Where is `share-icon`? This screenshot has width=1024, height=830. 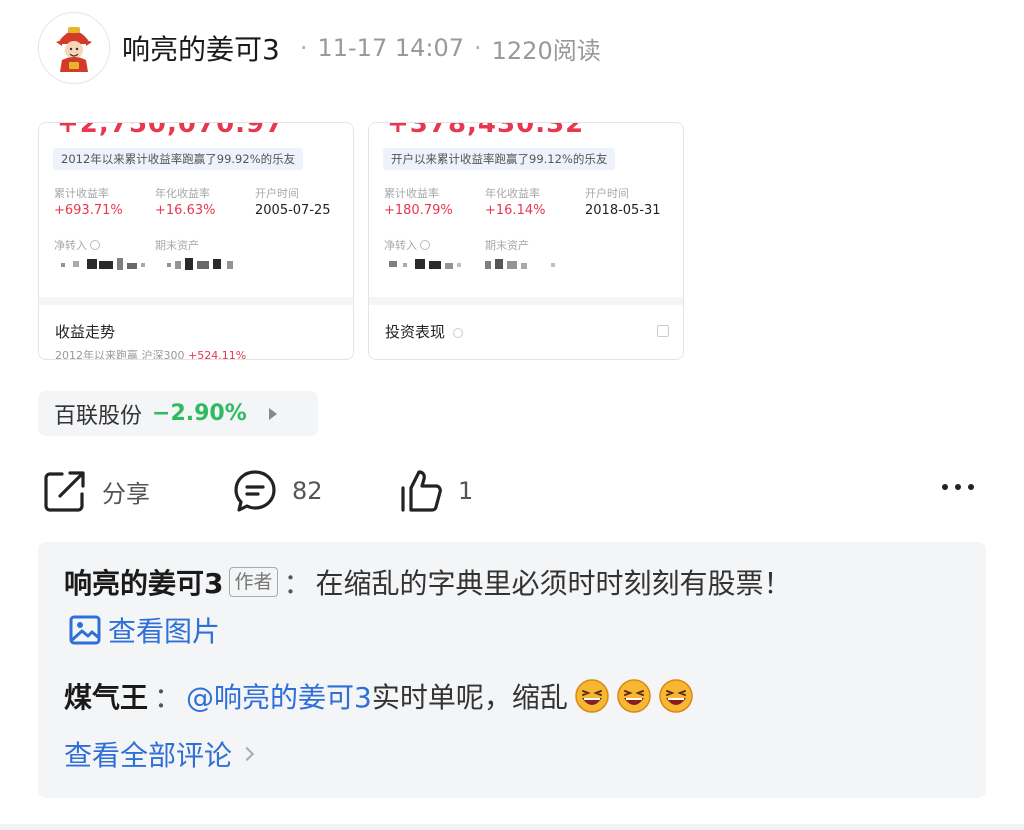
share-icon is located at coordinates (64, 491).